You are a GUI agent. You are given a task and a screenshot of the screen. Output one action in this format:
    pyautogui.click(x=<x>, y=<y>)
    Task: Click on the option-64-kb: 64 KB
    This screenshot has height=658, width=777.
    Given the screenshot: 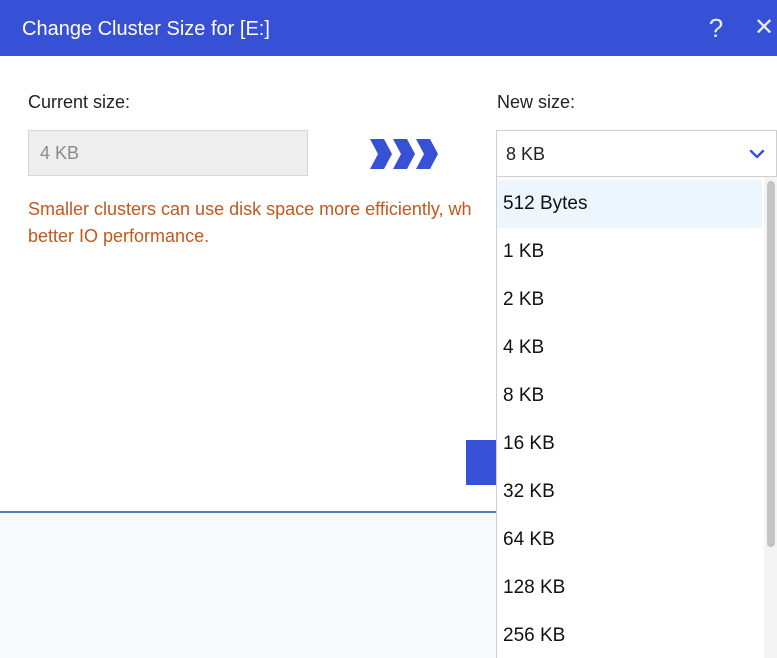 What is the action you would take?
    pyautogui.click(x=629, y=540)
    